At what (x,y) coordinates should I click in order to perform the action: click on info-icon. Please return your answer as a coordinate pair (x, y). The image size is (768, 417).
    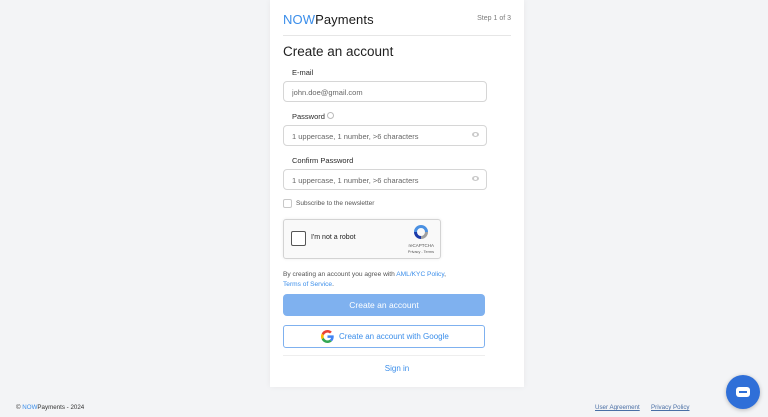
    Looking at the image, I should click on (330, 115).